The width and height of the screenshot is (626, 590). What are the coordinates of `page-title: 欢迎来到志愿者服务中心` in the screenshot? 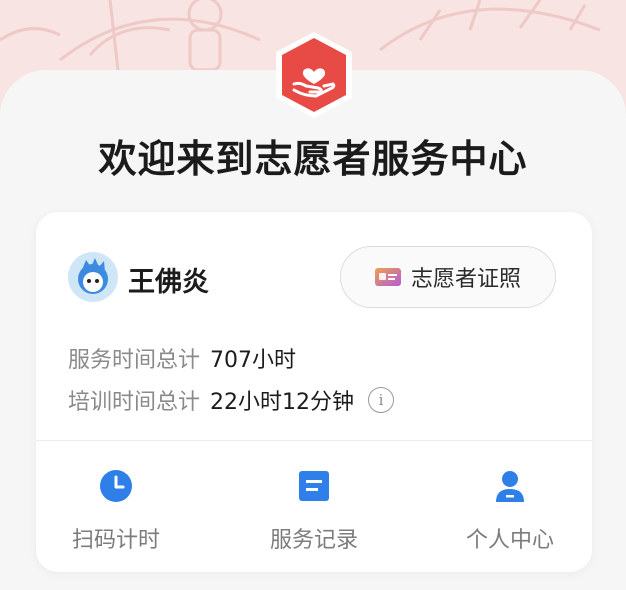 It's located at (313, 159).